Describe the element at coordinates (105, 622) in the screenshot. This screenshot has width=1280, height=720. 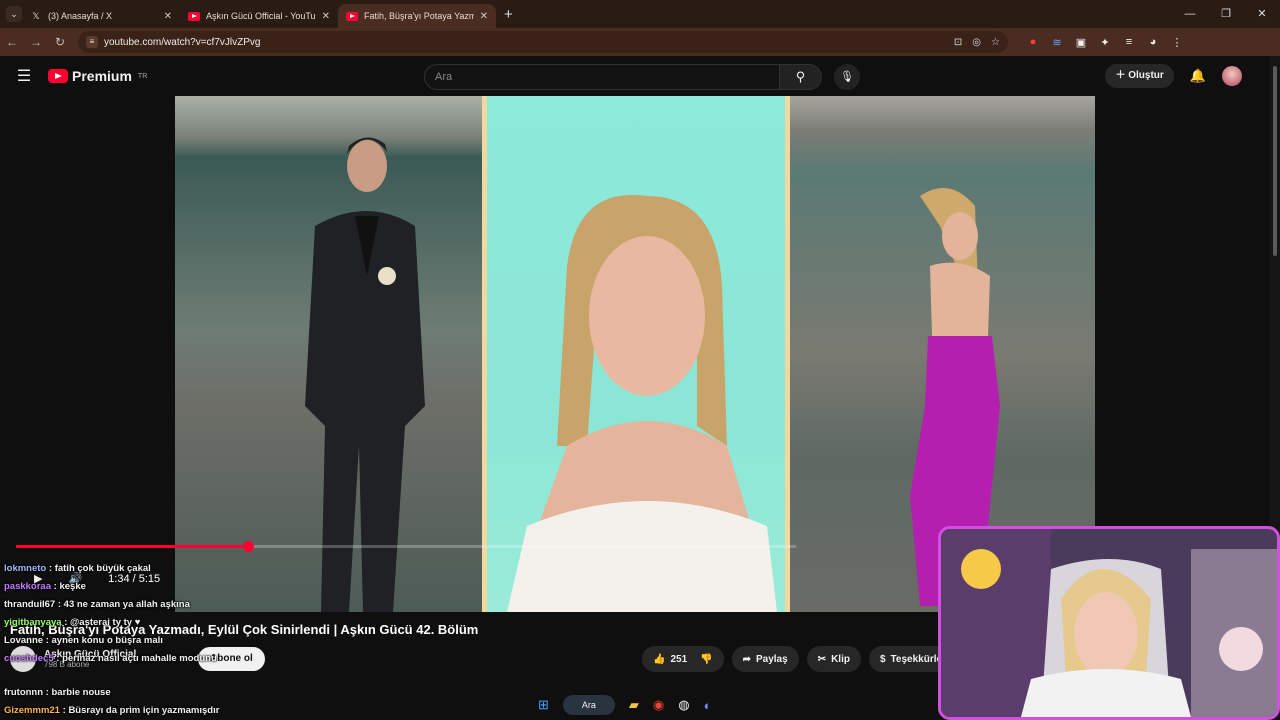
I see `chat-text: @asterai ty ty ♥` at that location.